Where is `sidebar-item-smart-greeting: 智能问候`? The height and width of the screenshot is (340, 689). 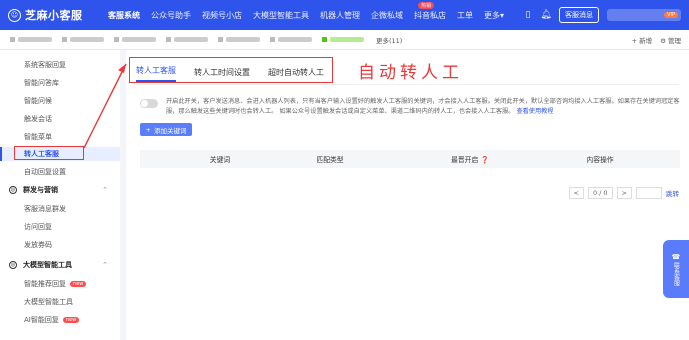
sidebar-item-smart-greeting: 智能问候 is located at coordinates (60, 101).